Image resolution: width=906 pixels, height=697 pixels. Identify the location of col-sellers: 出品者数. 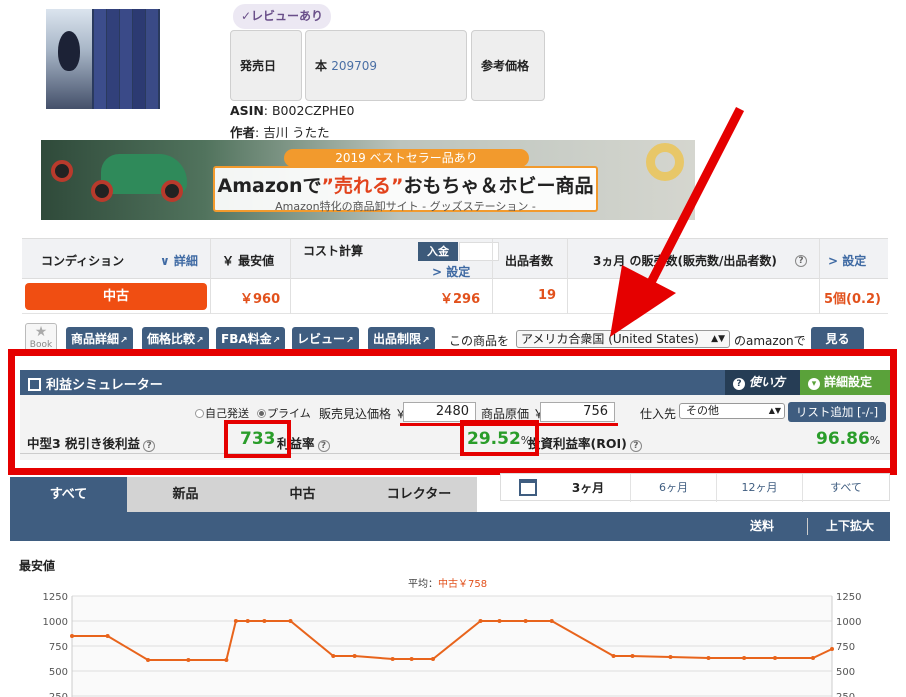
(529, 261).